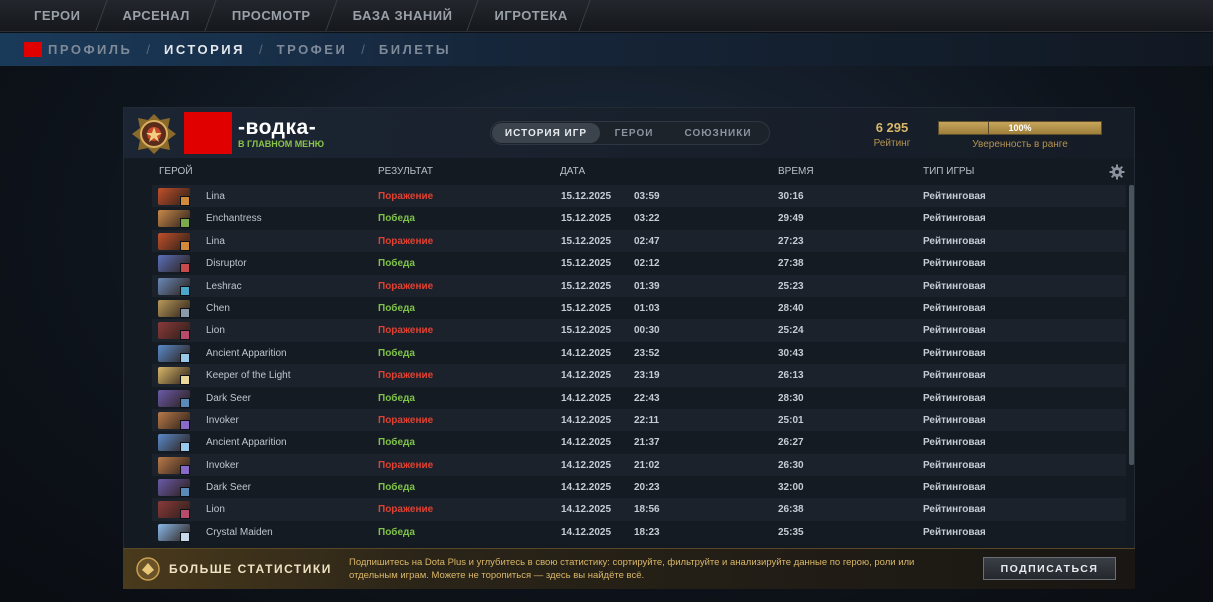  I want to click on tab-heroes: ГЕРОИ, so click(634, 133).